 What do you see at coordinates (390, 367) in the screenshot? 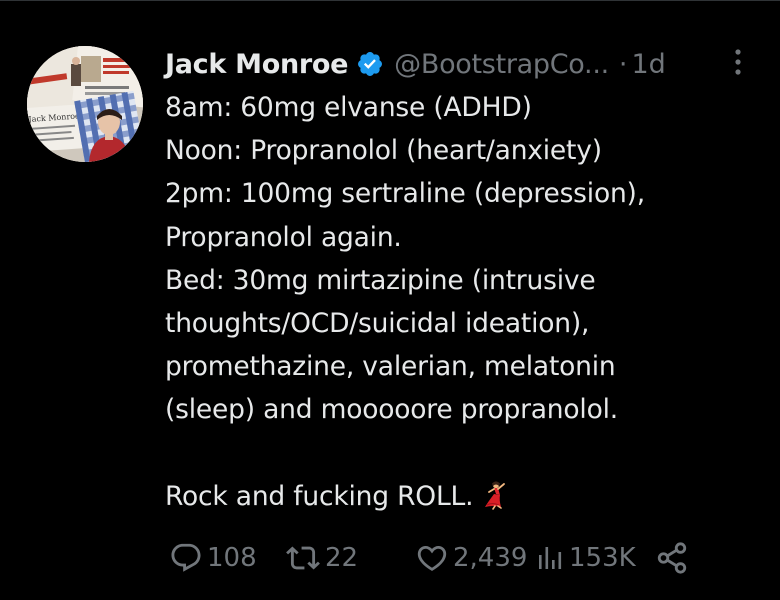
I see `tweet-line: promethazine, valerian, melatonin` at bounding box center [390, 367].